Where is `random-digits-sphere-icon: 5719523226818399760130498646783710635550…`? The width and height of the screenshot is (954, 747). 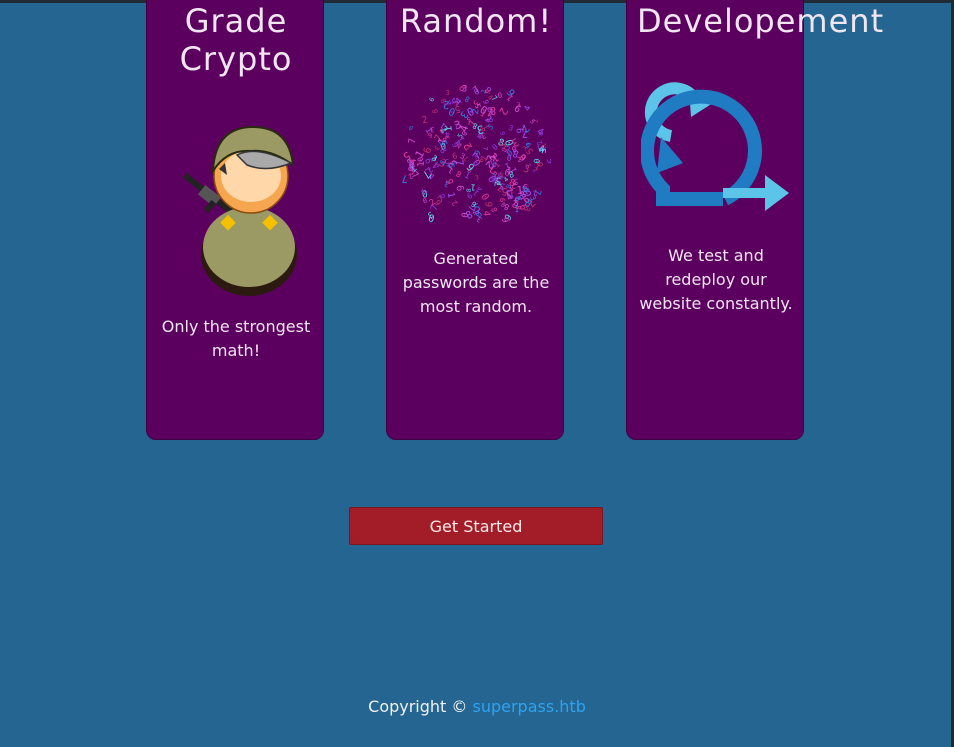 random-digits-sphere-icon: 5719523226818399760130498646783710635550… is located at coordinates (476, 154).